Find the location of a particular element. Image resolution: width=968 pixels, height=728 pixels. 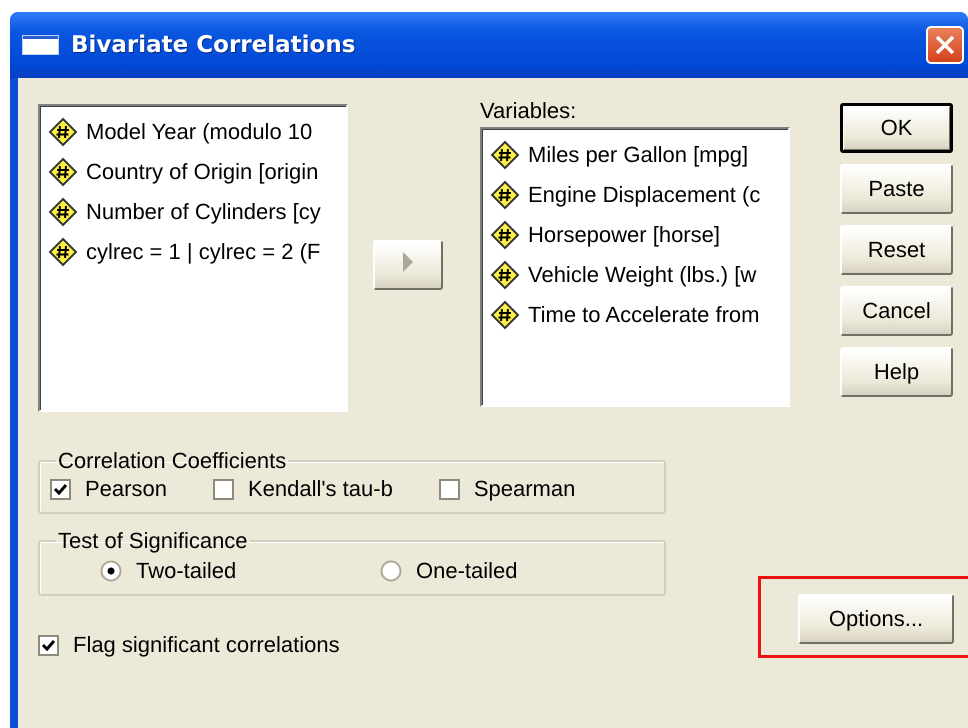

variable-name: Vehicle Weight (lbs.) [w is located at coordinates (642, 275).